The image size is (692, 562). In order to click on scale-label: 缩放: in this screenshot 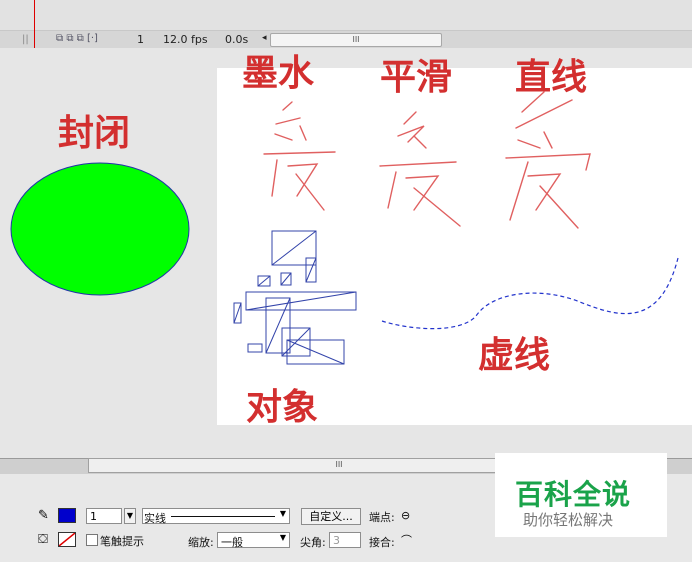, I will do `click(201, 542)`.